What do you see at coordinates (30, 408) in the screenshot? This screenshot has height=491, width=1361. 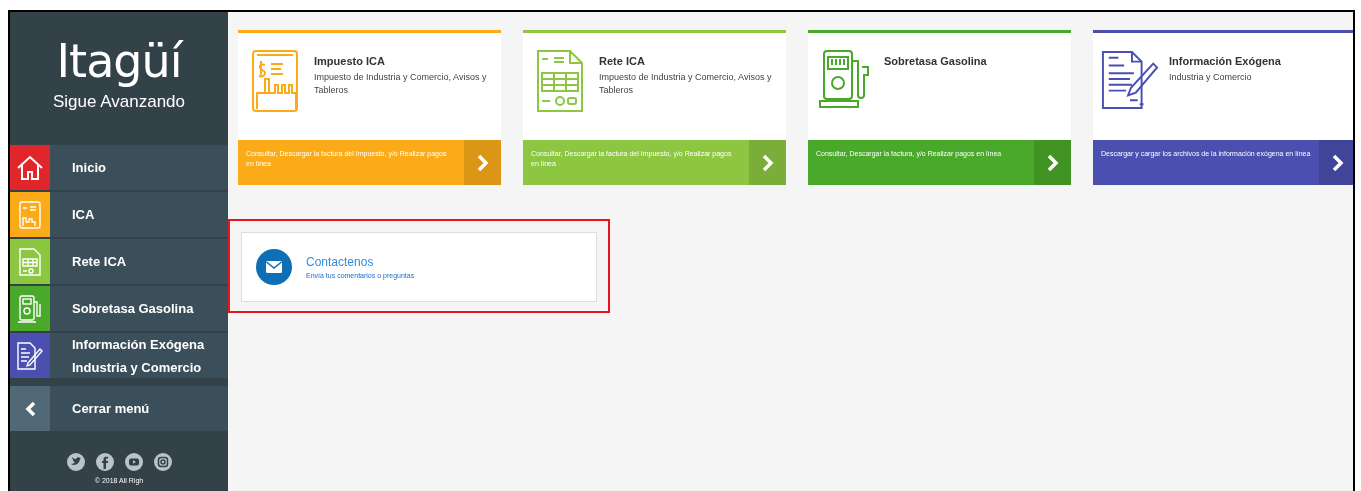 I see `chevron-left-icon` at bounding box center [30, 408].